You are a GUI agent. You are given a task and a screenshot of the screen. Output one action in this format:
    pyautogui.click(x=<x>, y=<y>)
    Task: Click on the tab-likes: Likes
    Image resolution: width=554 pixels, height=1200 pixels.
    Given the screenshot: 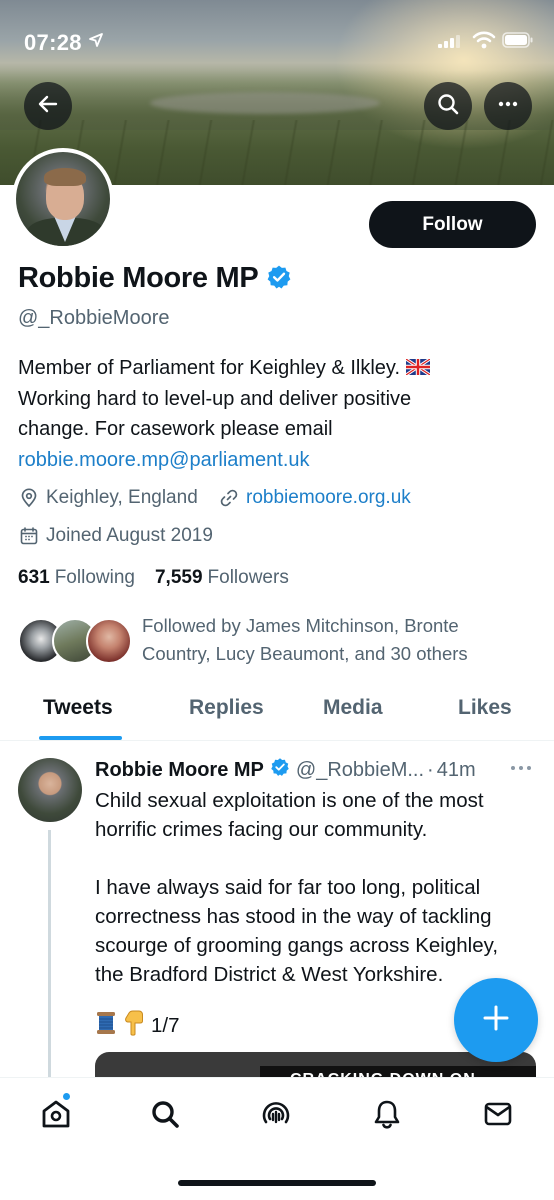 What is the action you would take?
    pyautogui.click(x=485, y=708)
    